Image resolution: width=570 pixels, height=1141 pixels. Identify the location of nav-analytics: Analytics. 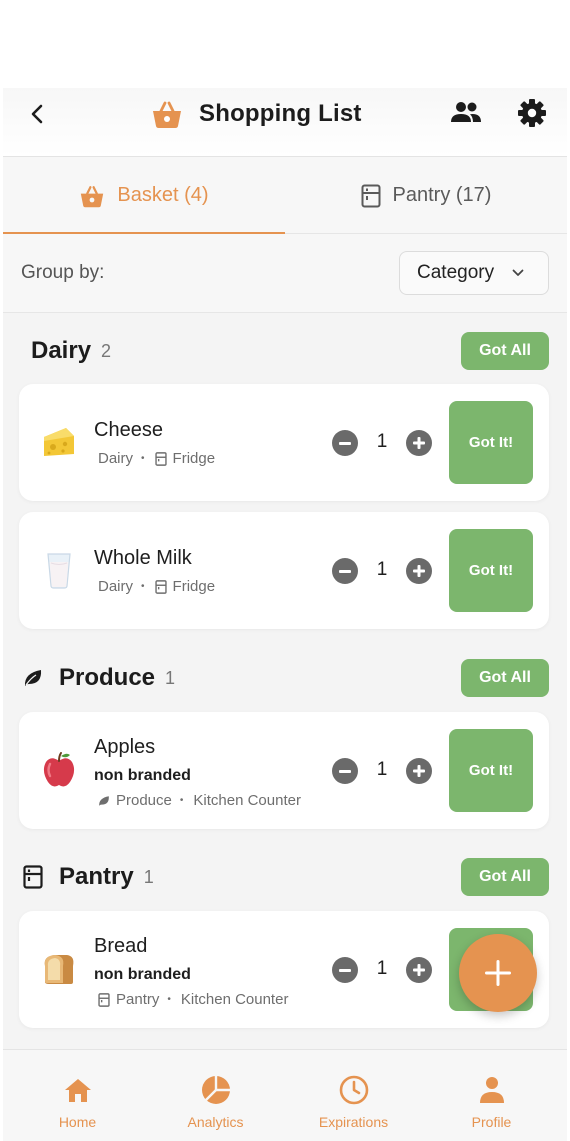
(215, 1095).